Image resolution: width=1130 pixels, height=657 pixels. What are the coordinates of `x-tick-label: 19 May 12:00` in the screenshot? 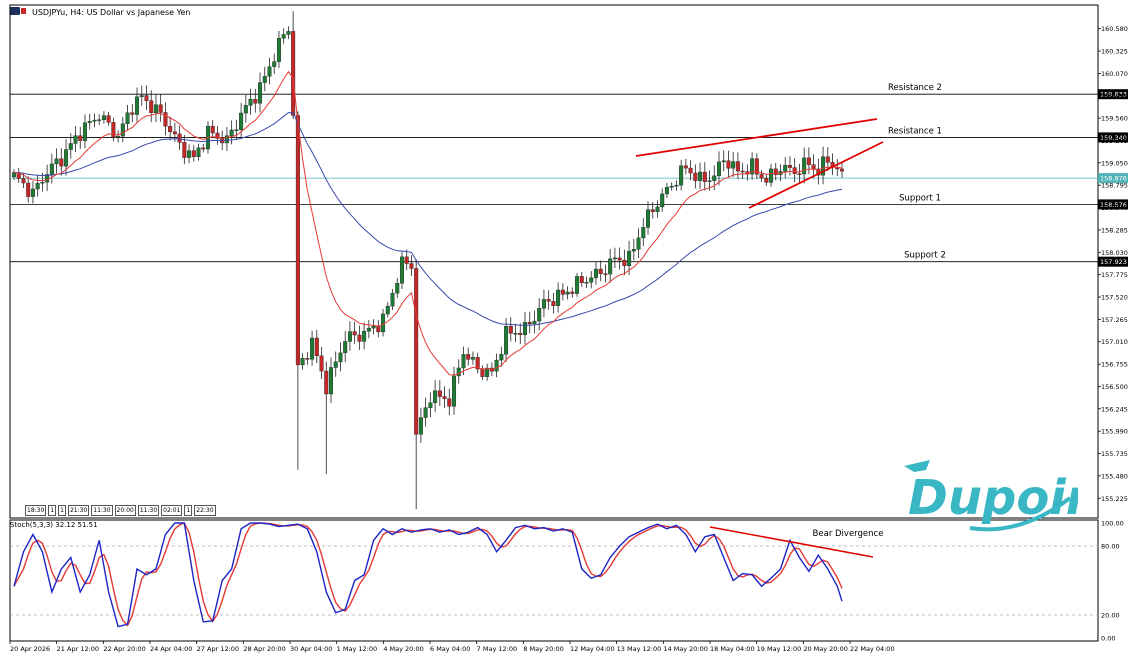 It's located at (779, 649).